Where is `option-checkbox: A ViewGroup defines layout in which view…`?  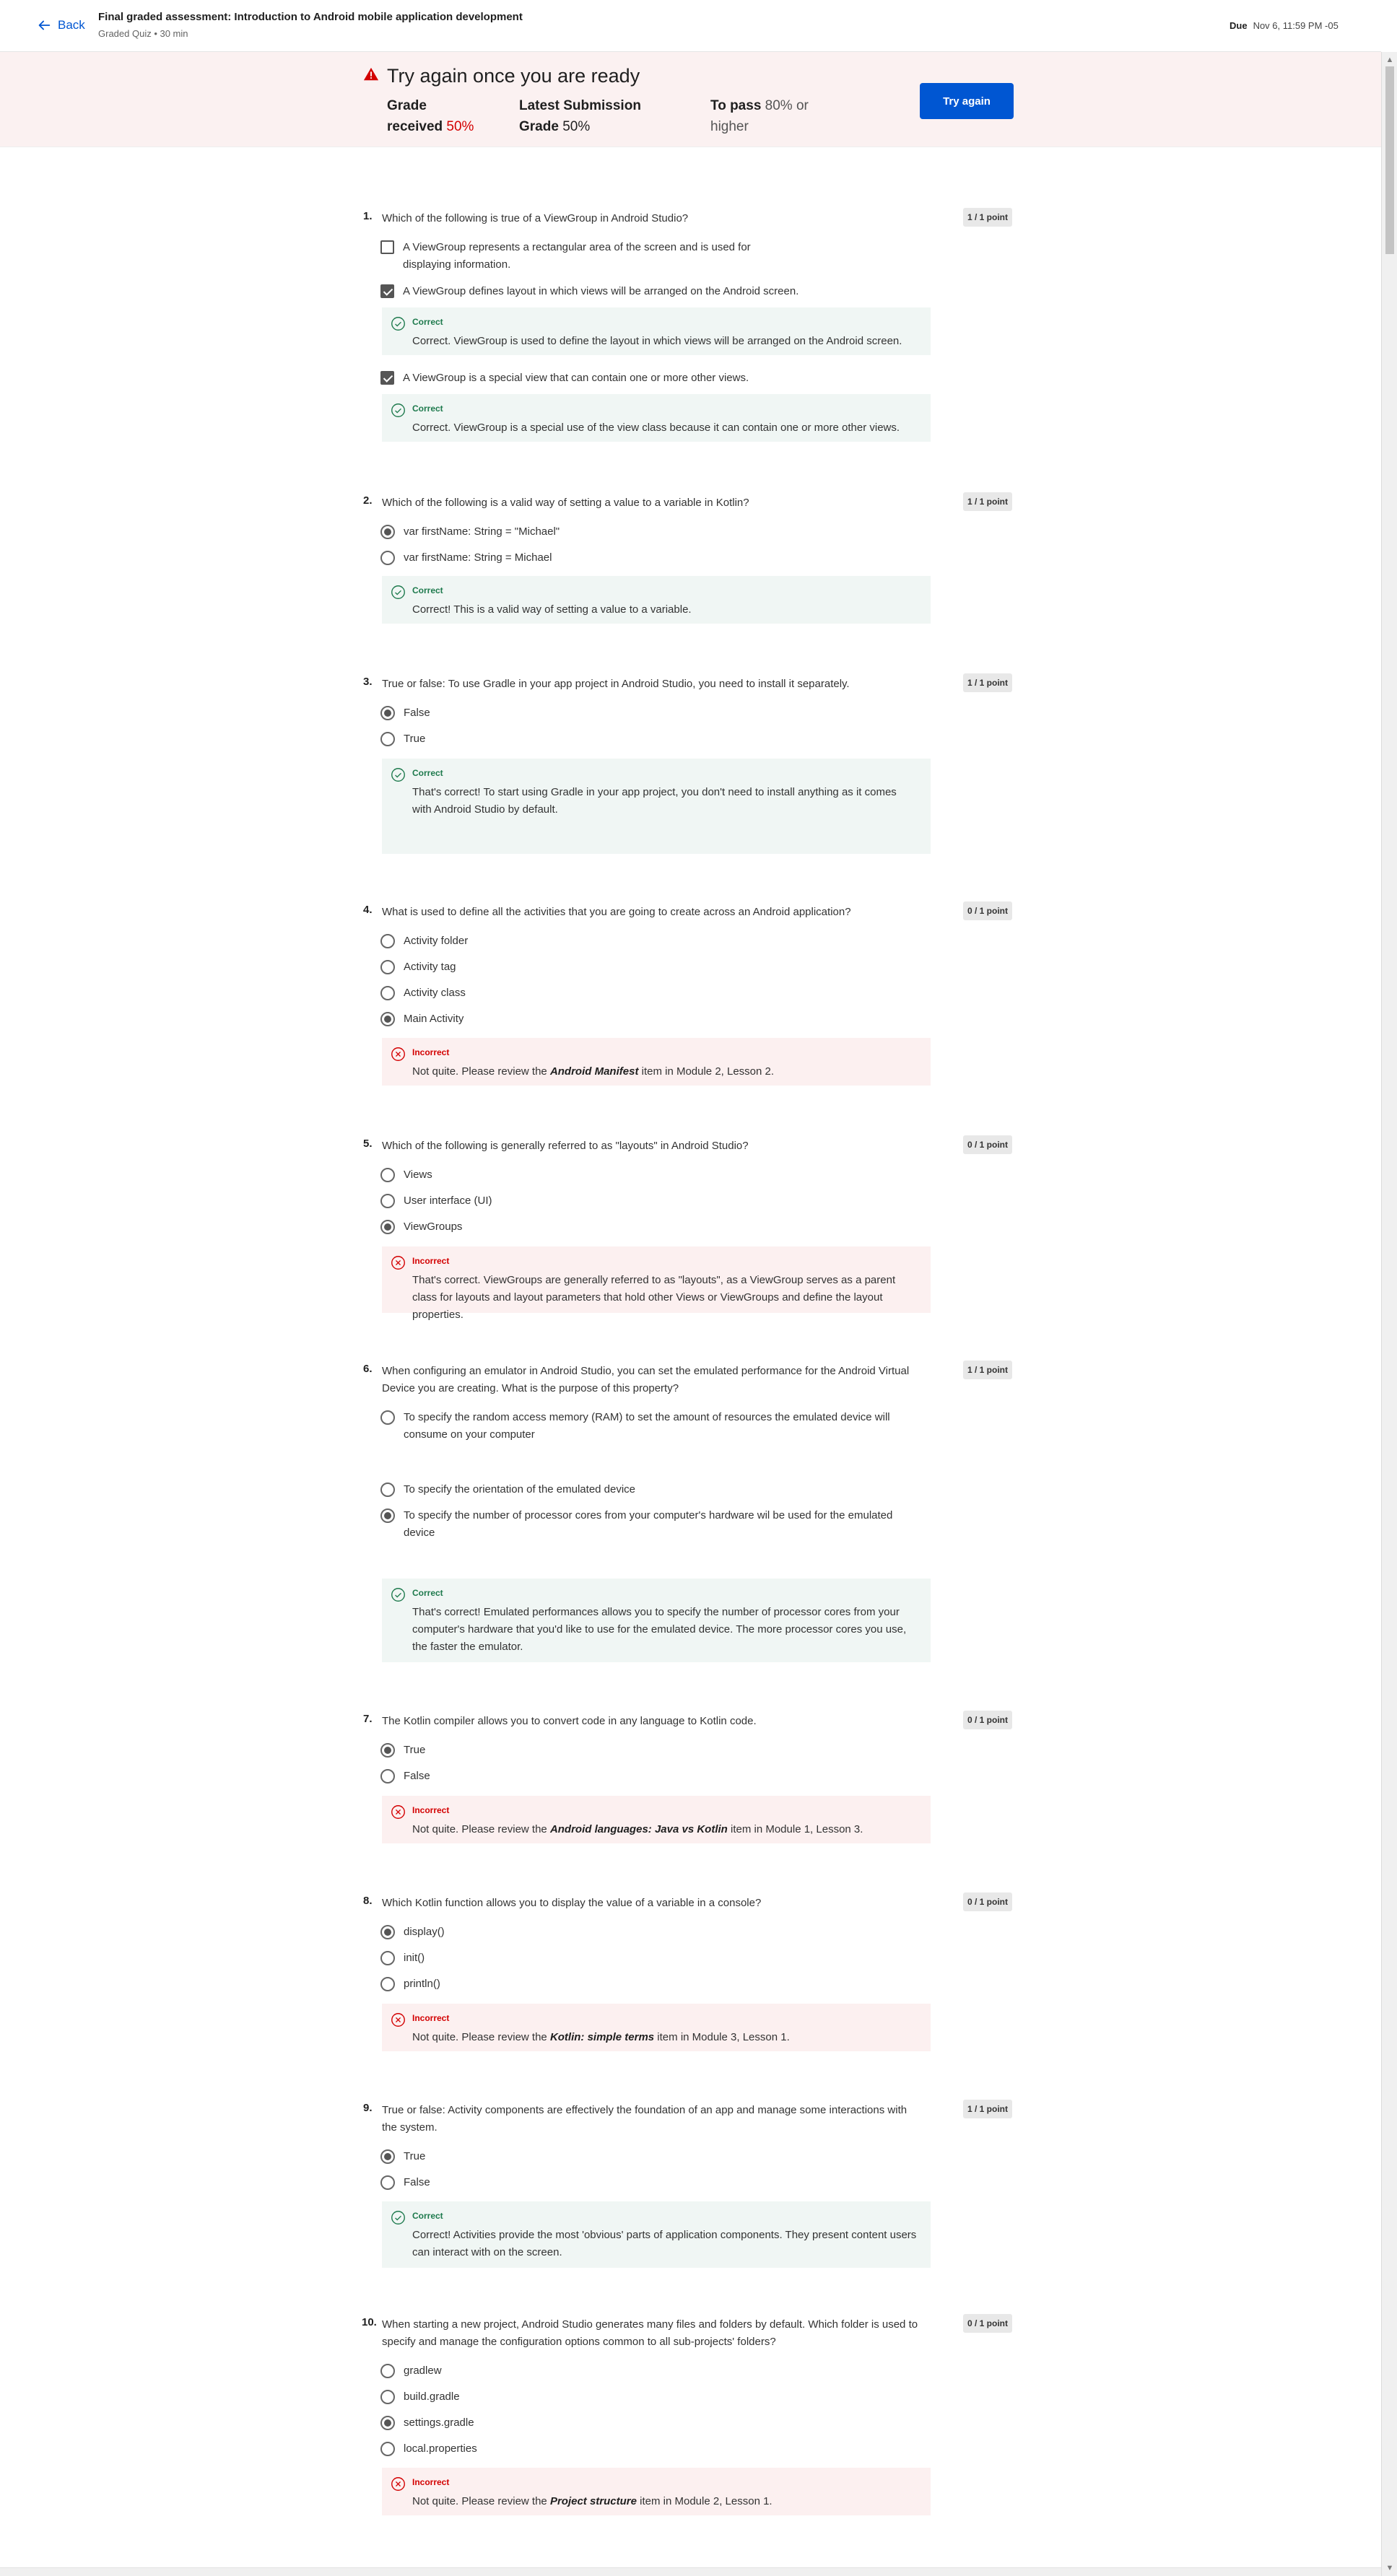 option-checkbox: A ViewGroup defines layout in which view… is located at coordinates (644, 291).